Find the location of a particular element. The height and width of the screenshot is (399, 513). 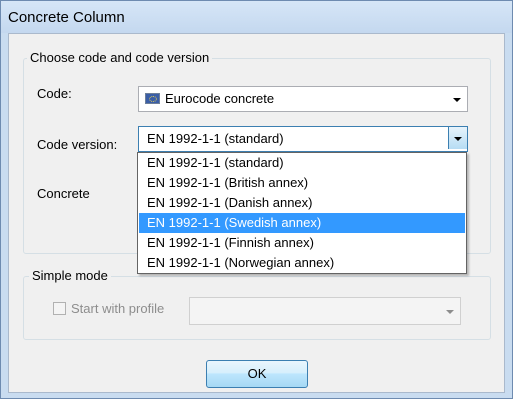

profile-combobox is located at coordinates (325, 311).